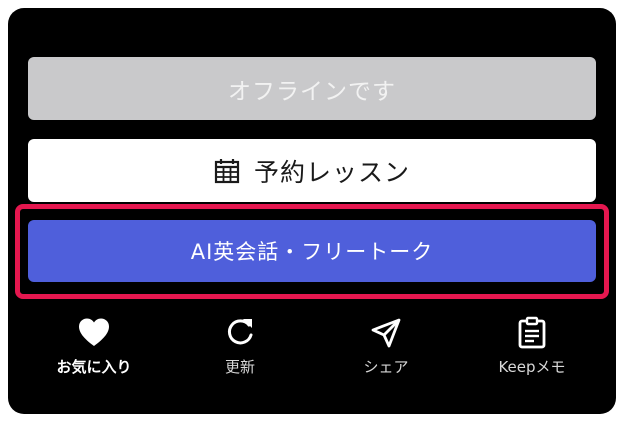 Image resolution: width=626 pixels, height=424 pixels. I want to click on reserve-lesson-button: 予約レッスン, so click(312, 170).